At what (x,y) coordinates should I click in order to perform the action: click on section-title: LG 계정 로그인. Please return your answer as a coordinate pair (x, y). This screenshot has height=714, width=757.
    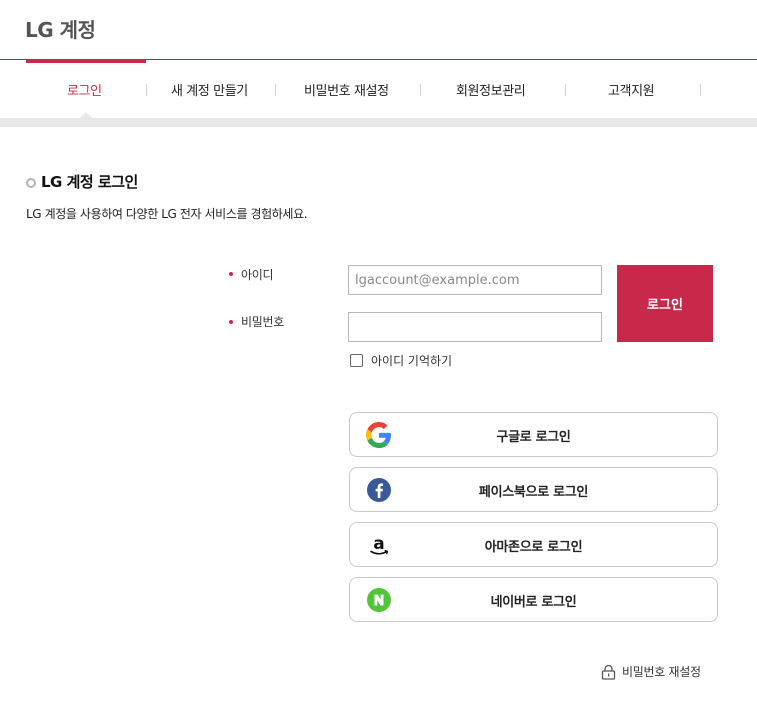
    Looking at the image, I should click on (82, 181).